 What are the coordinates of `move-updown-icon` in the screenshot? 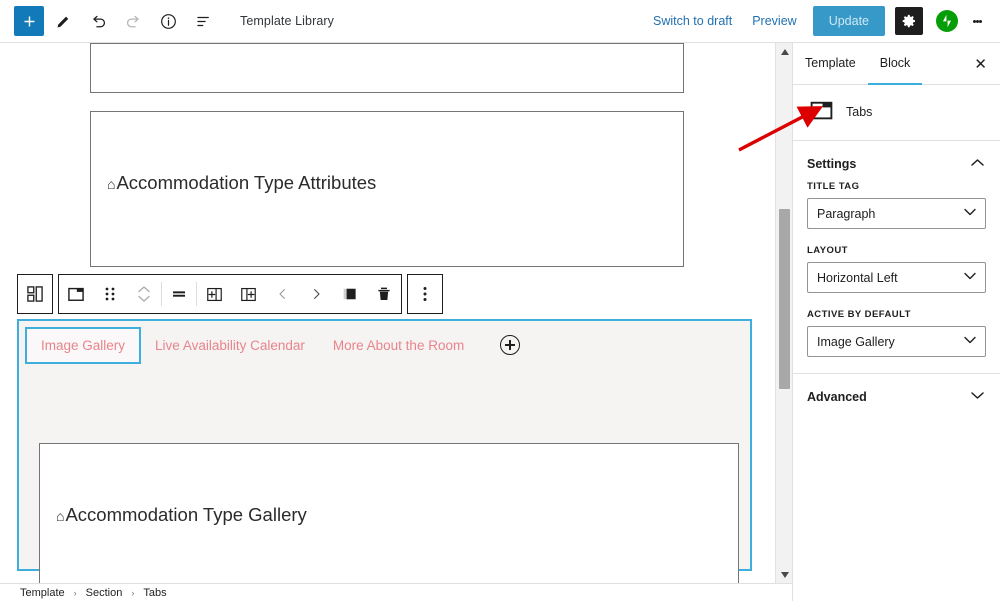 It's located at (144, 294).